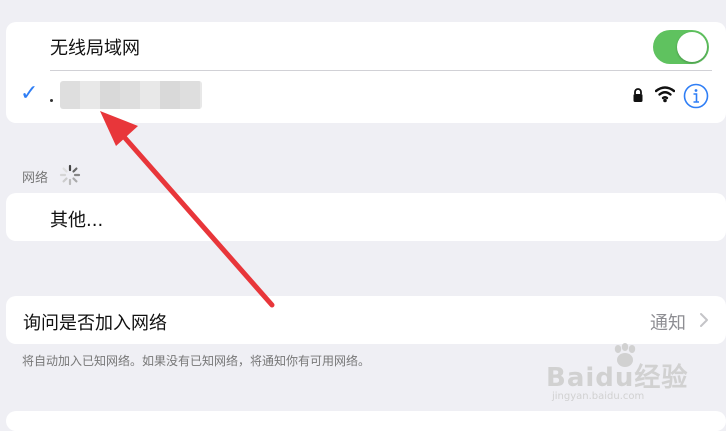  Describe the element at coordinates (617, 378) in the screenshot. I see `watermark-text: Baidu经验` at that location.